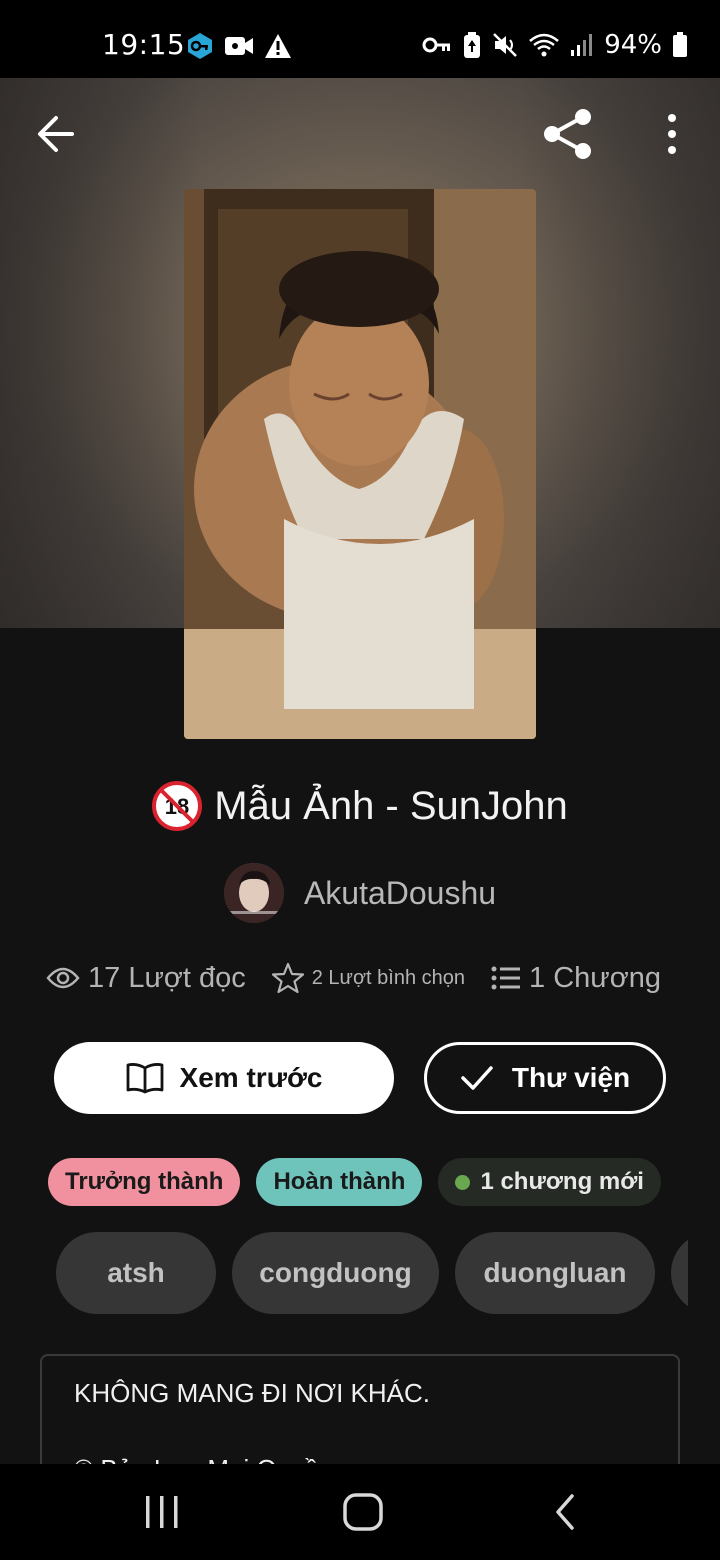 Image resolution: width=720 pixels, height=1560 pixels. I want to click on tag-chip: duongluan, so click(555, 1273).